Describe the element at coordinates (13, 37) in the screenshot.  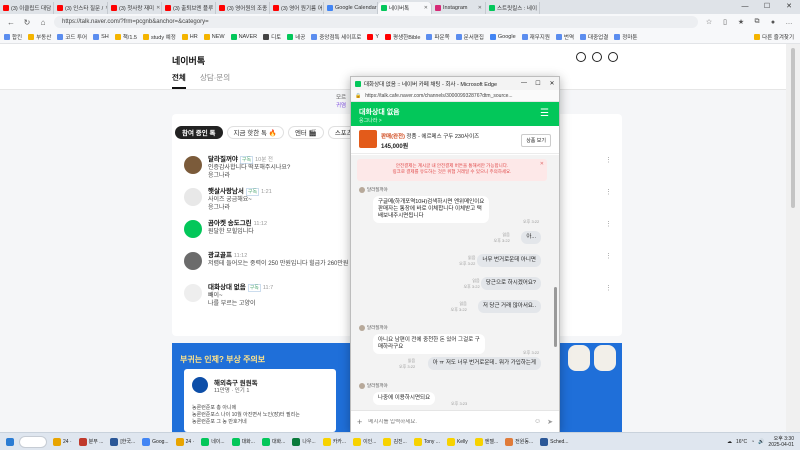
I see `bookmark-item: 합킨` at that location.